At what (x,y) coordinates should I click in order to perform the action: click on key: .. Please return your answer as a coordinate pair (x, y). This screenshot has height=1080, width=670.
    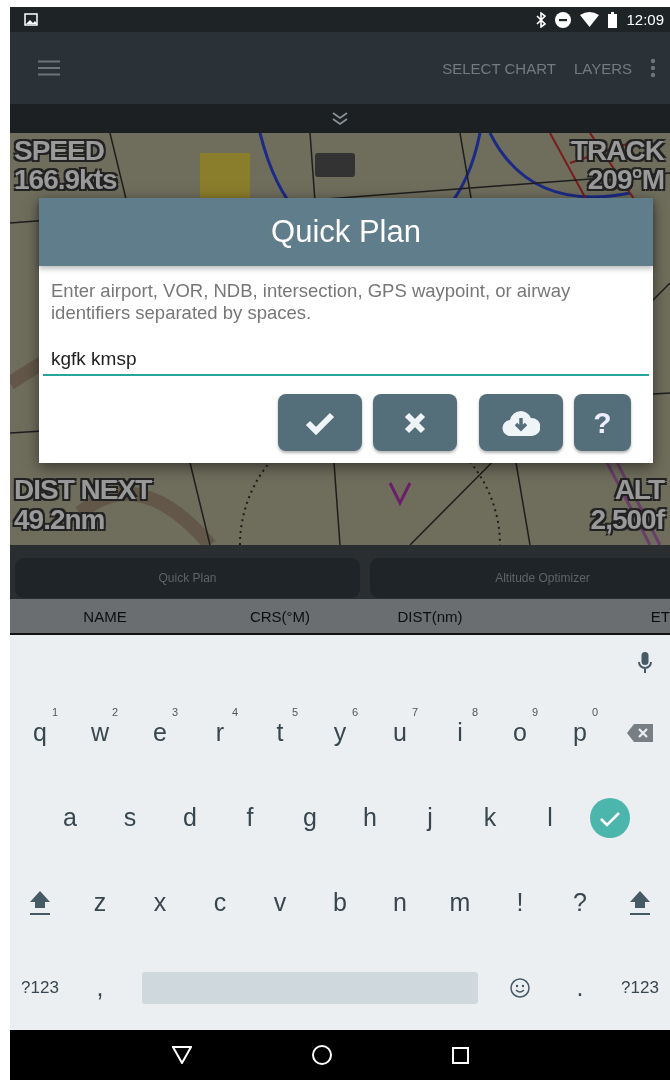
    Looking at the image, I should click on (580, 987).